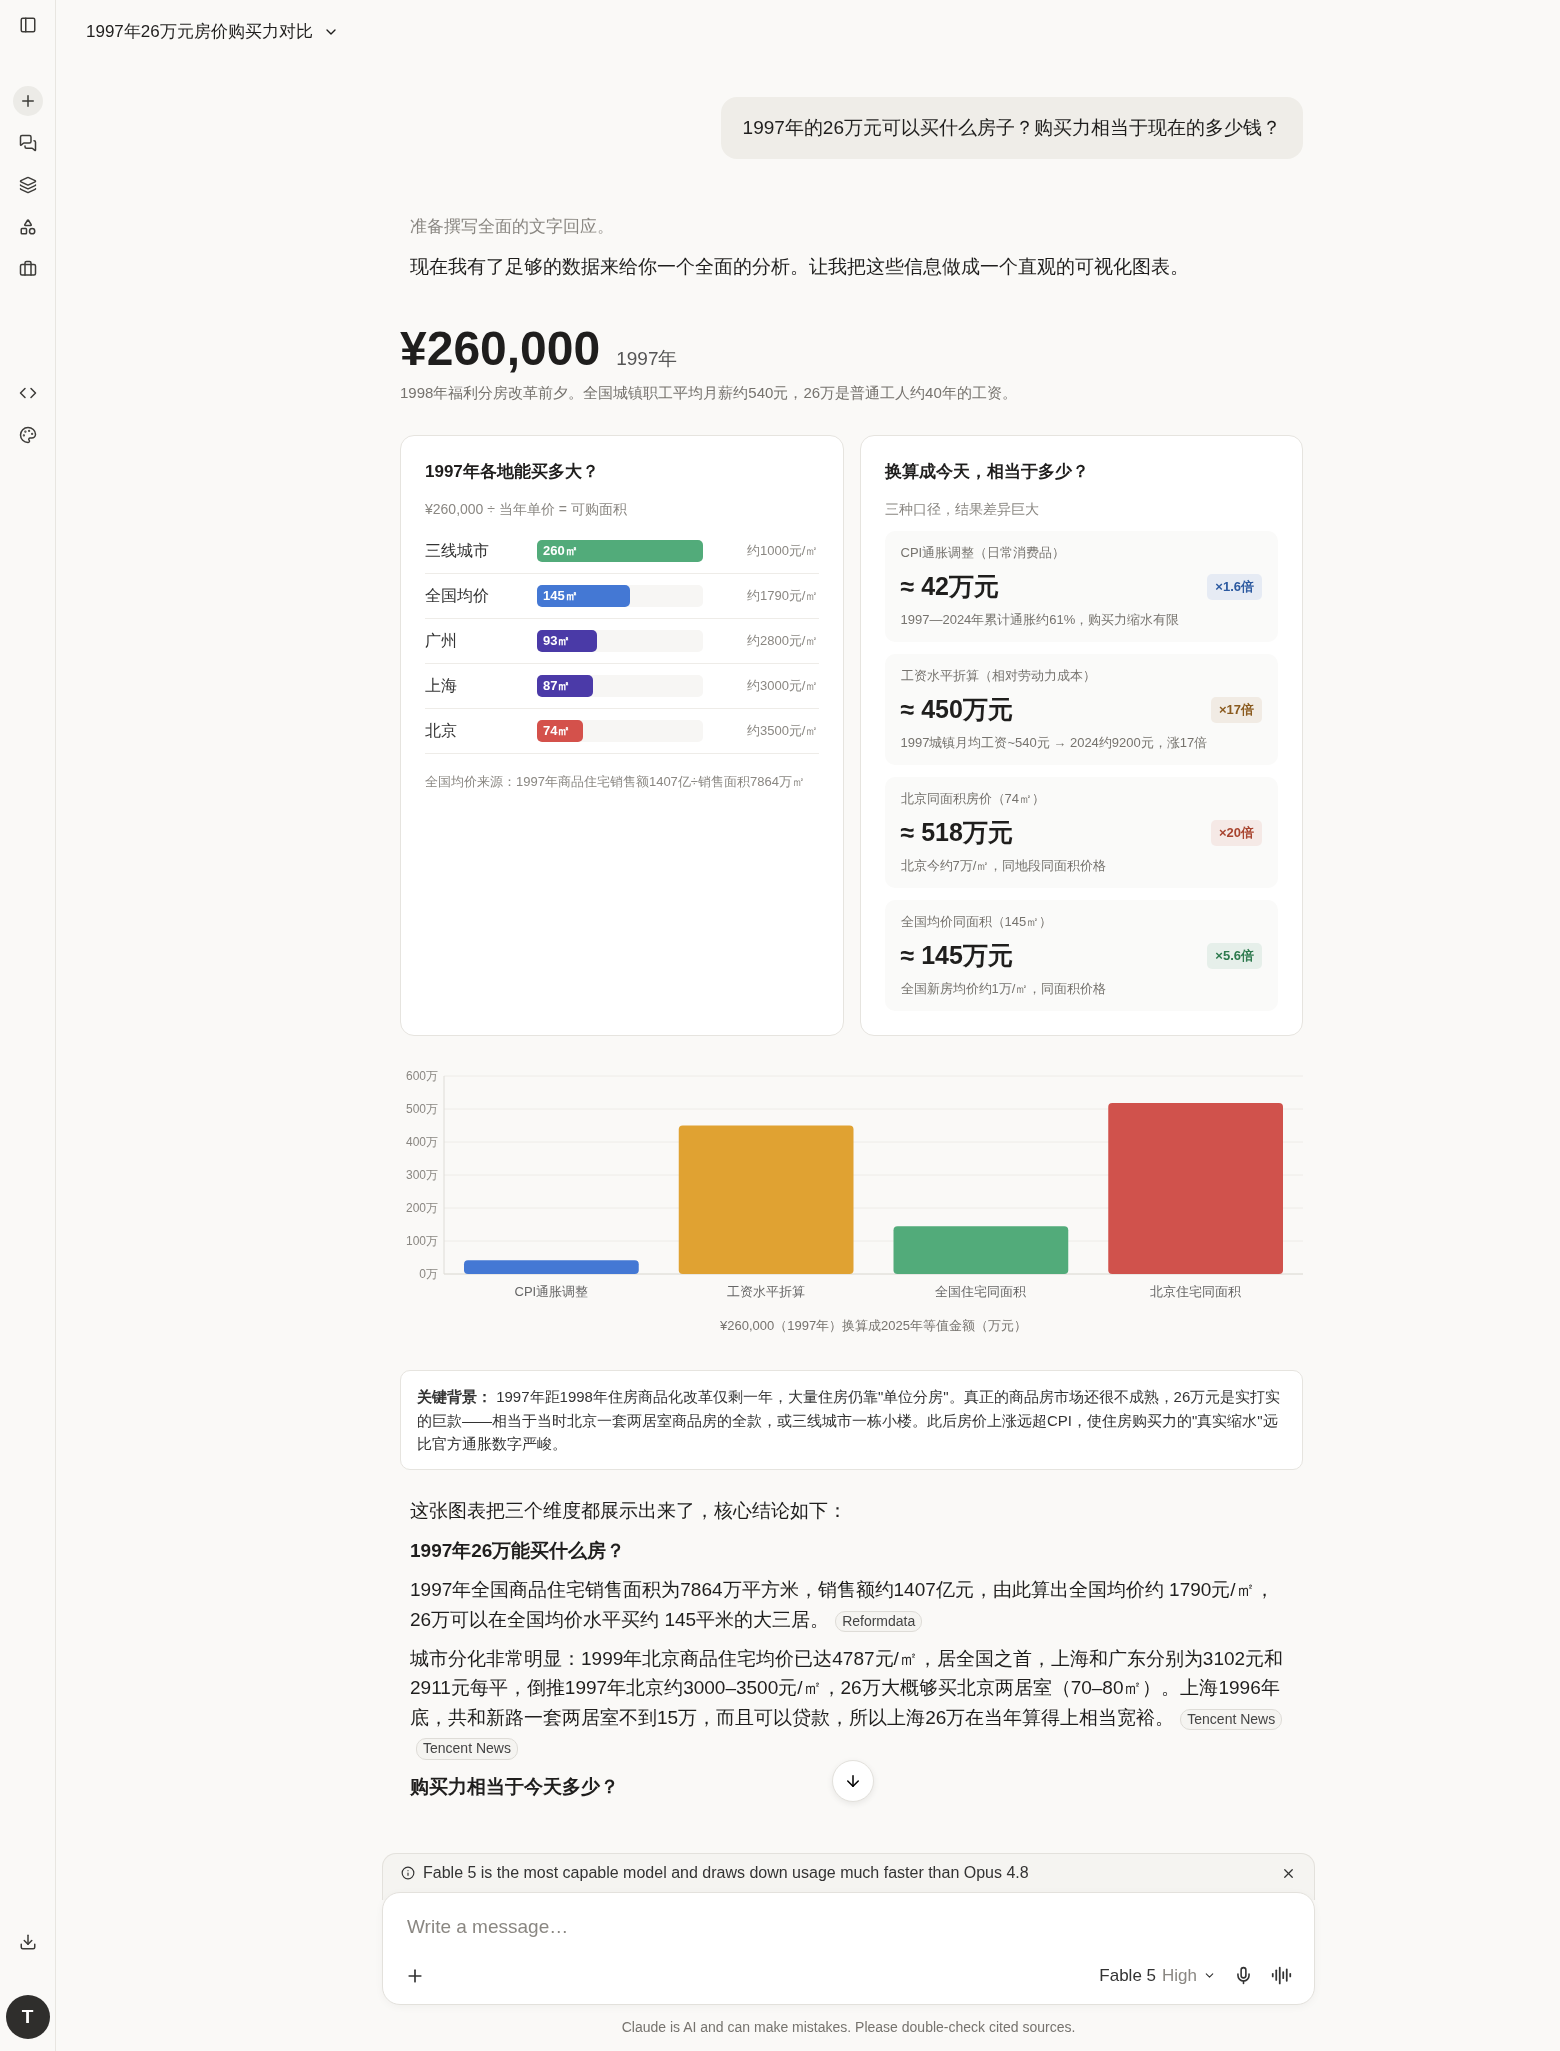 This screenshot has width=1560, height=2051. Describe the element at coordinates (441, 730) in the screenshot. I see `city-label: 北京` at that location.